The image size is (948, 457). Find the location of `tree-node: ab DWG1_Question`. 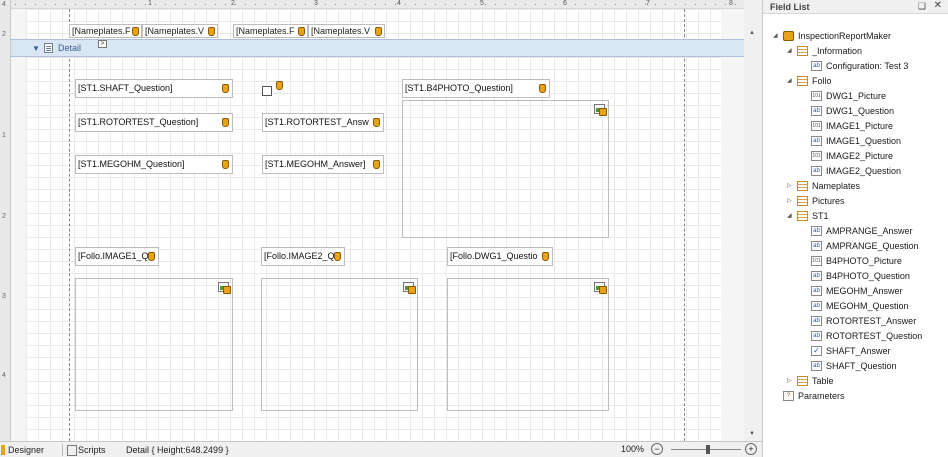

tree-node: ab DWG1_Question is located at coordinates (847, 111).